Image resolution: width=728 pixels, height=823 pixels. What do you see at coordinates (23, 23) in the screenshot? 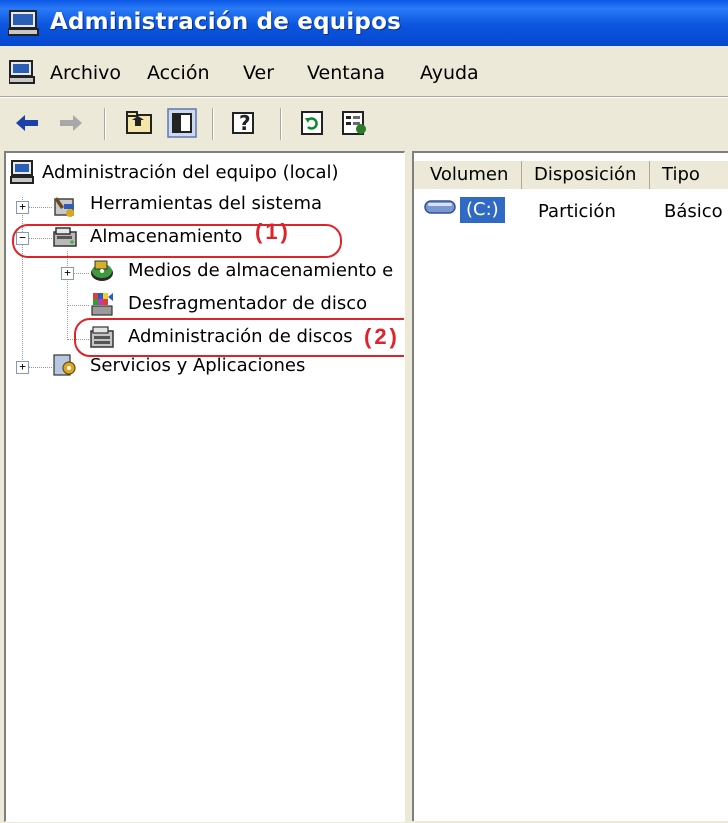
I see `computer-management-icon` at bounding box center [23, 23].